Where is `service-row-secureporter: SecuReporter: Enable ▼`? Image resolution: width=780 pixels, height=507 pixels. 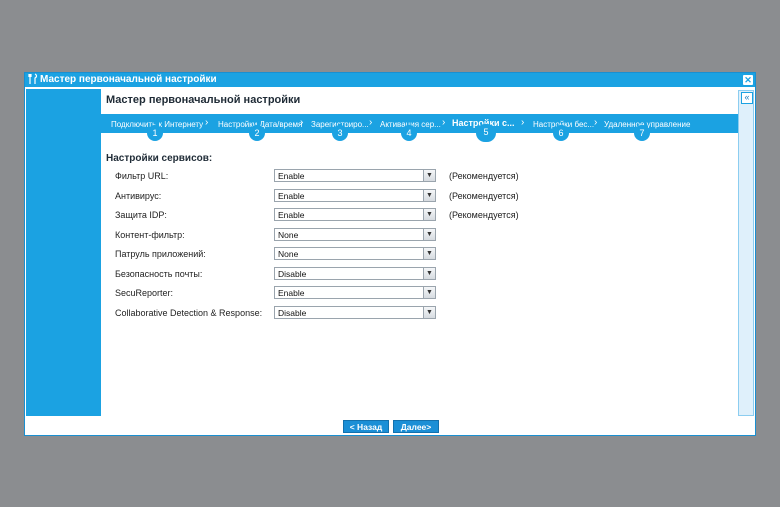
service-row-secureporter: SecuReporter: Enable ▼ is located at coordinates (415, 294).